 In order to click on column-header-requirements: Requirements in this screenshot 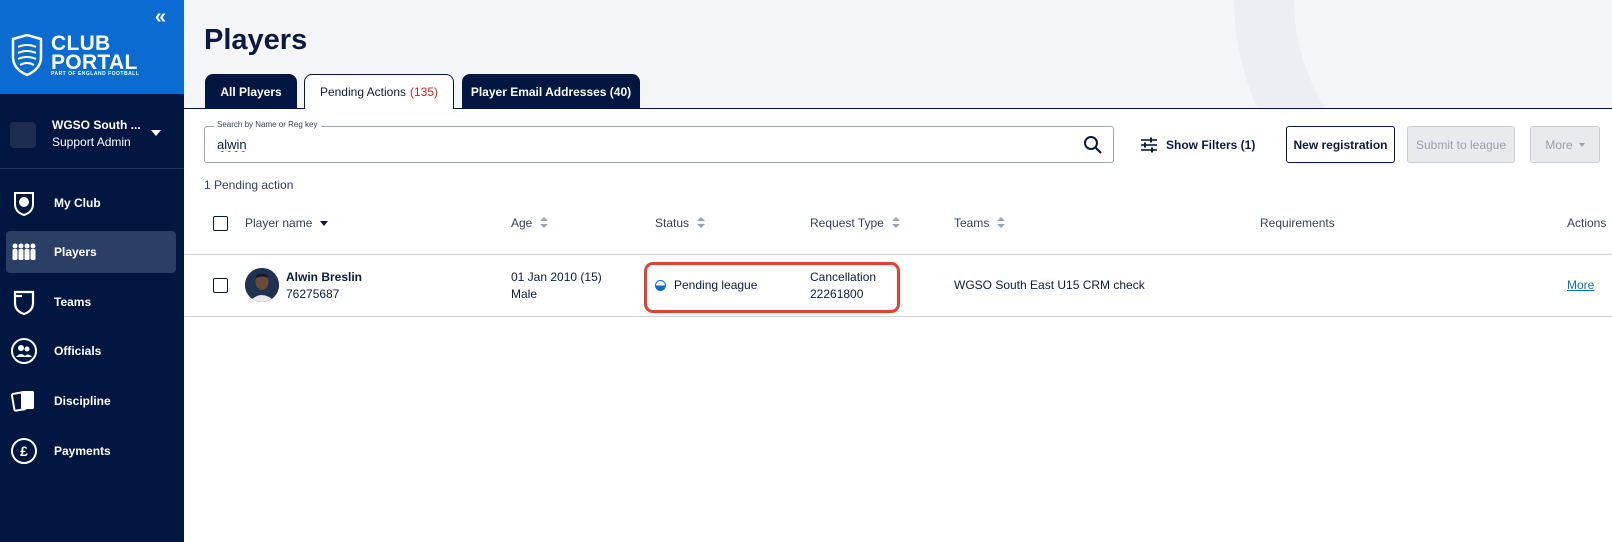, I will do `click(1297, 223)`.